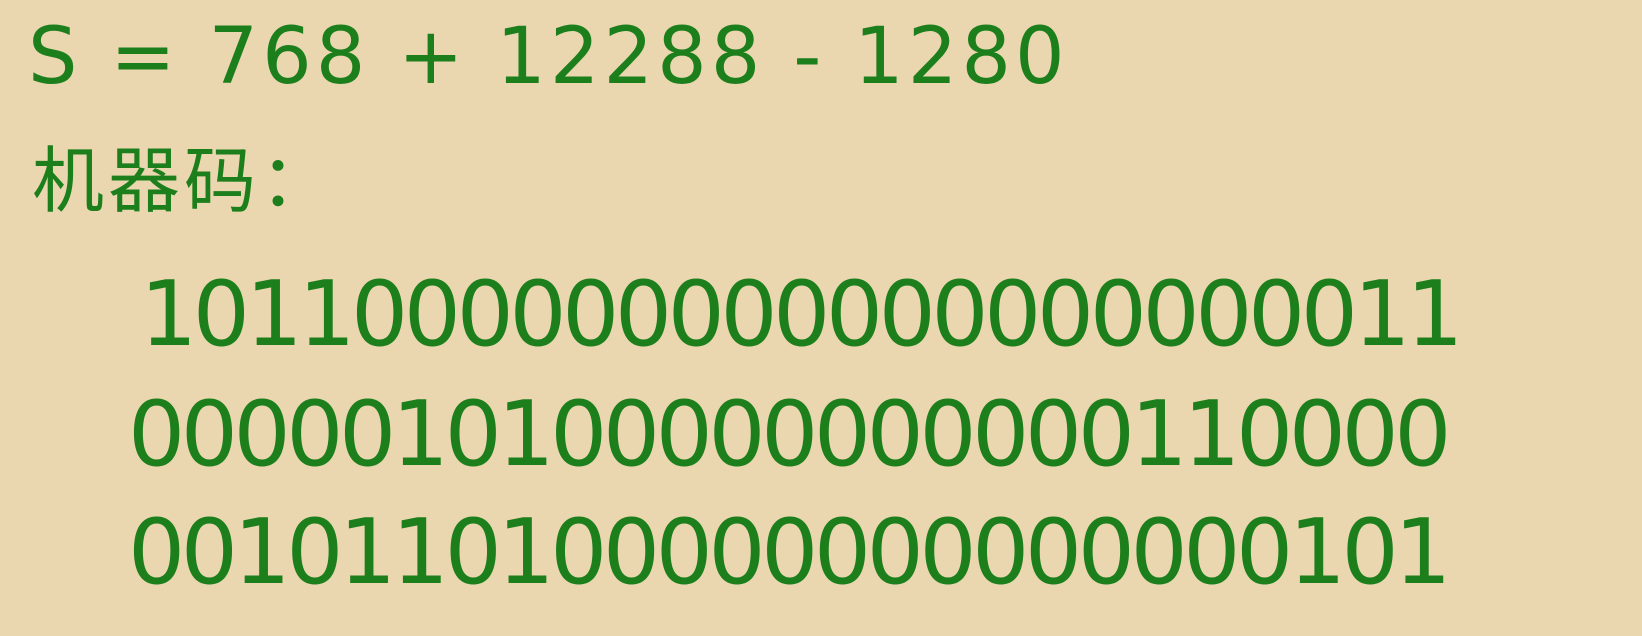 The width and height of the screenshot is (1642, 636). What do you see at coordinates (802, 314) in the screenshot?
I see `machine-code-line-1: 1011000000000000000000011` at bounding box center [802, 314].